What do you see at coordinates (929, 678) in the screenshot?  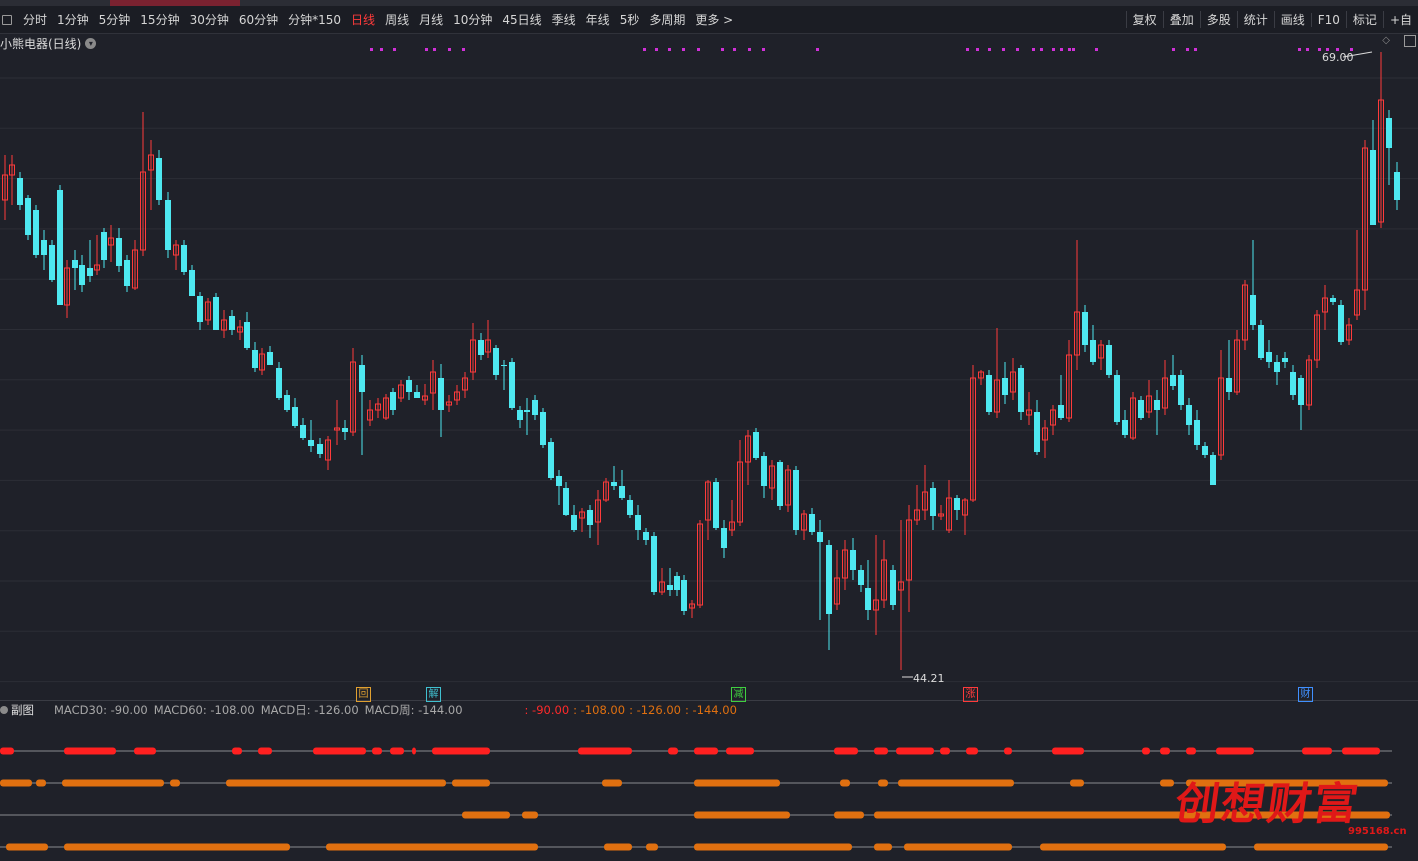 I see `low-price-label: 44.21` at bounding box center [929, 678].